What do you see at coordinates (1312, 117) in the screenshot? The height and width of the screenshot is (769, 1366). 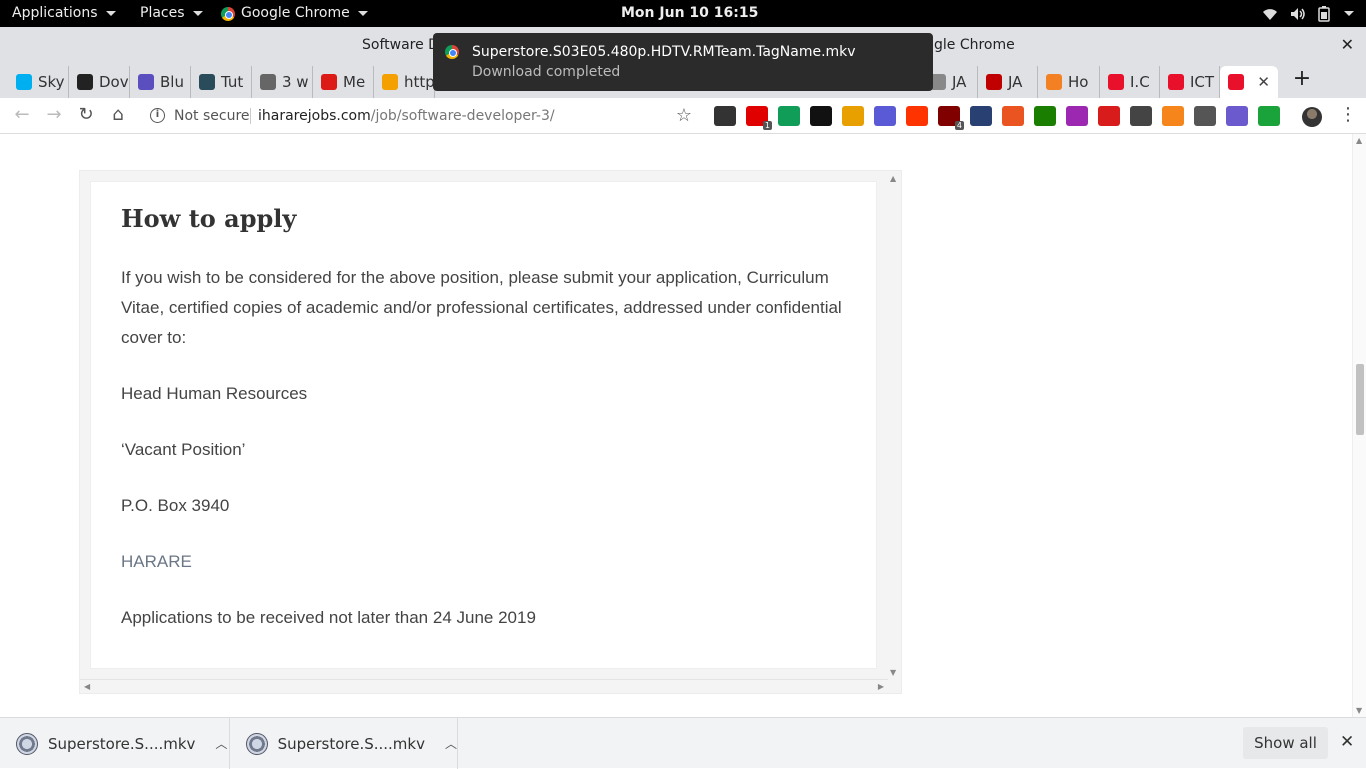 I see `profile-avatar` at bounding box center [1312, 117].